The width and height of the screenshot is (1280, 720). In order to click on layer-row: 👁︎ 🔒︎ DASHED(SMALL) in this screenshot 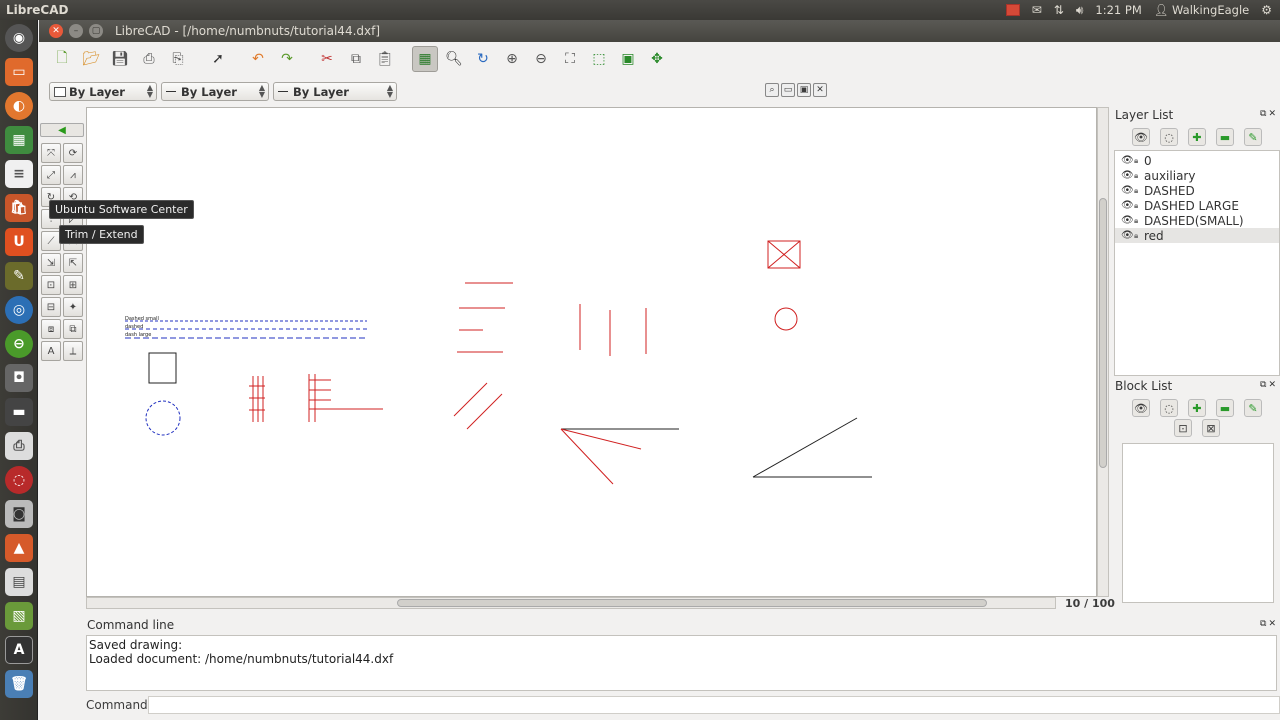, I will do `click(1197, 220)`.